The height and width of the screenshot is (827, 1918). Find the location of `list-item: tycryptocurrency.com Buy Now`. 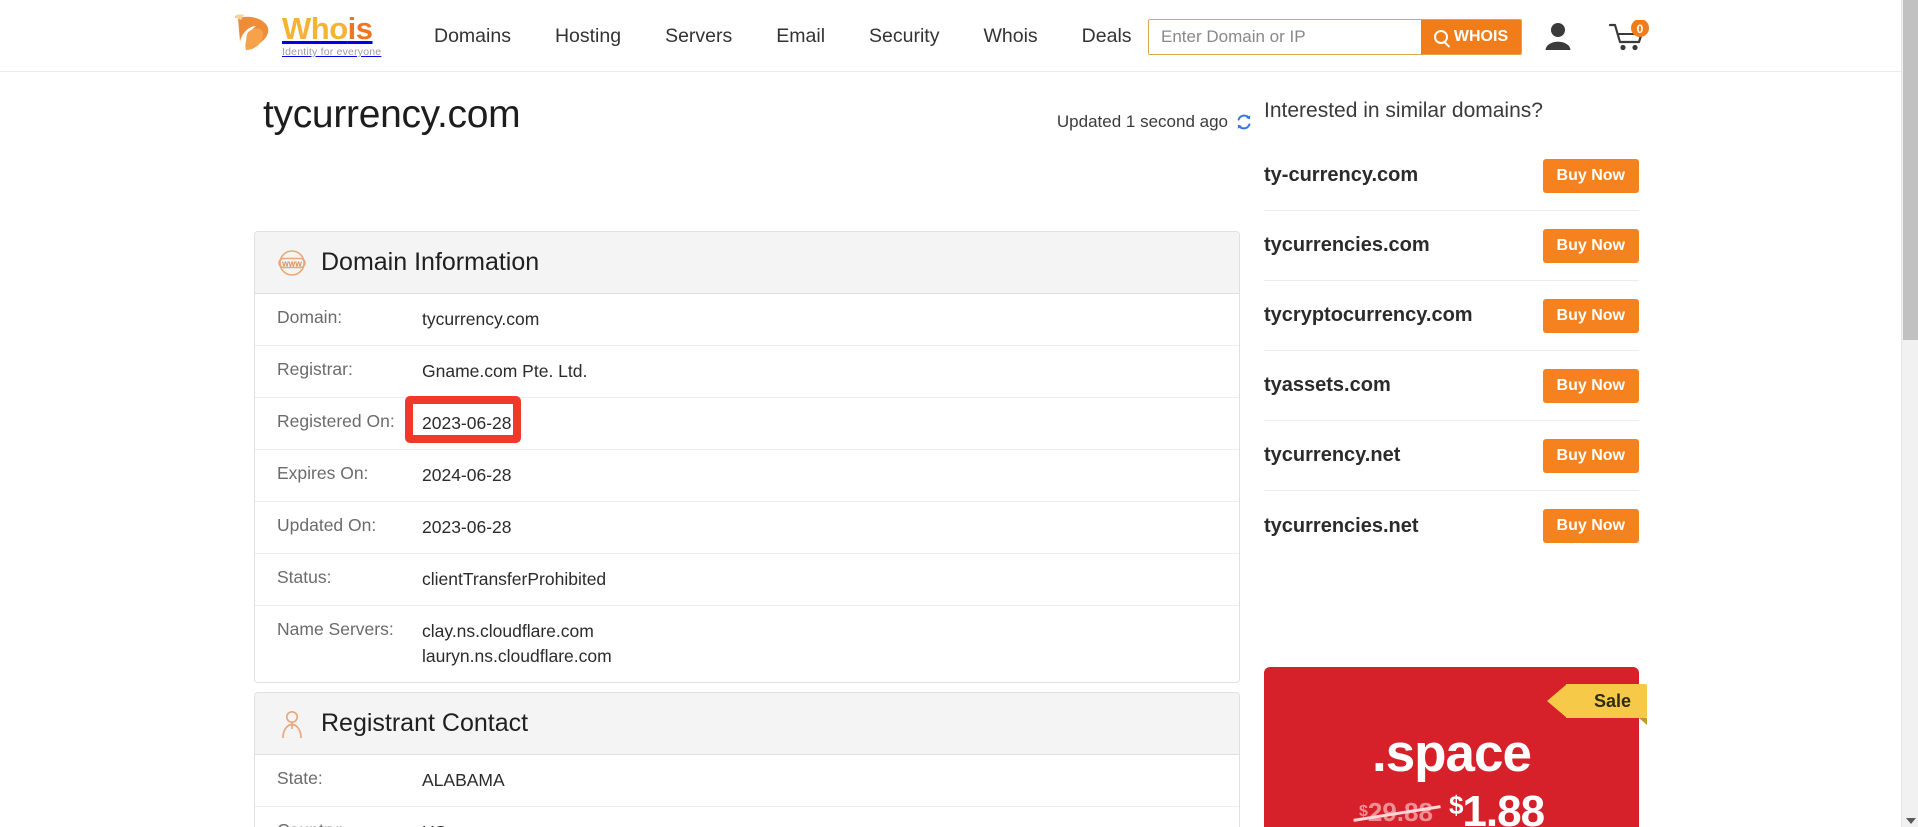

list-item: tycryptocurrency.com Buy Now is located at coordinates (1451, 316).